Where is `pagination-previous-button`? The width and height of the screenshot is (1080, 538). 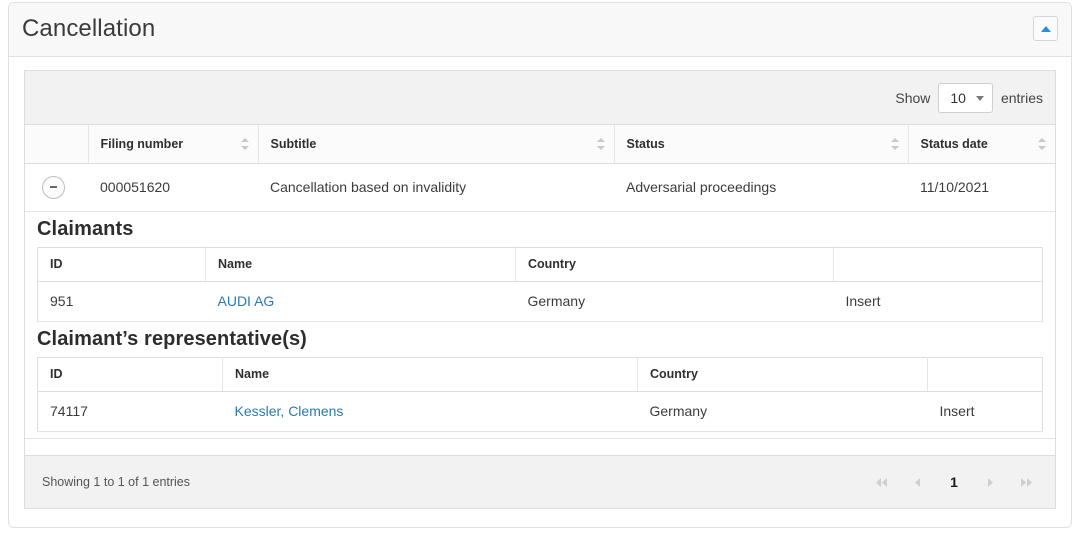
pagination-previous-button is located at coordinates (918, 482).